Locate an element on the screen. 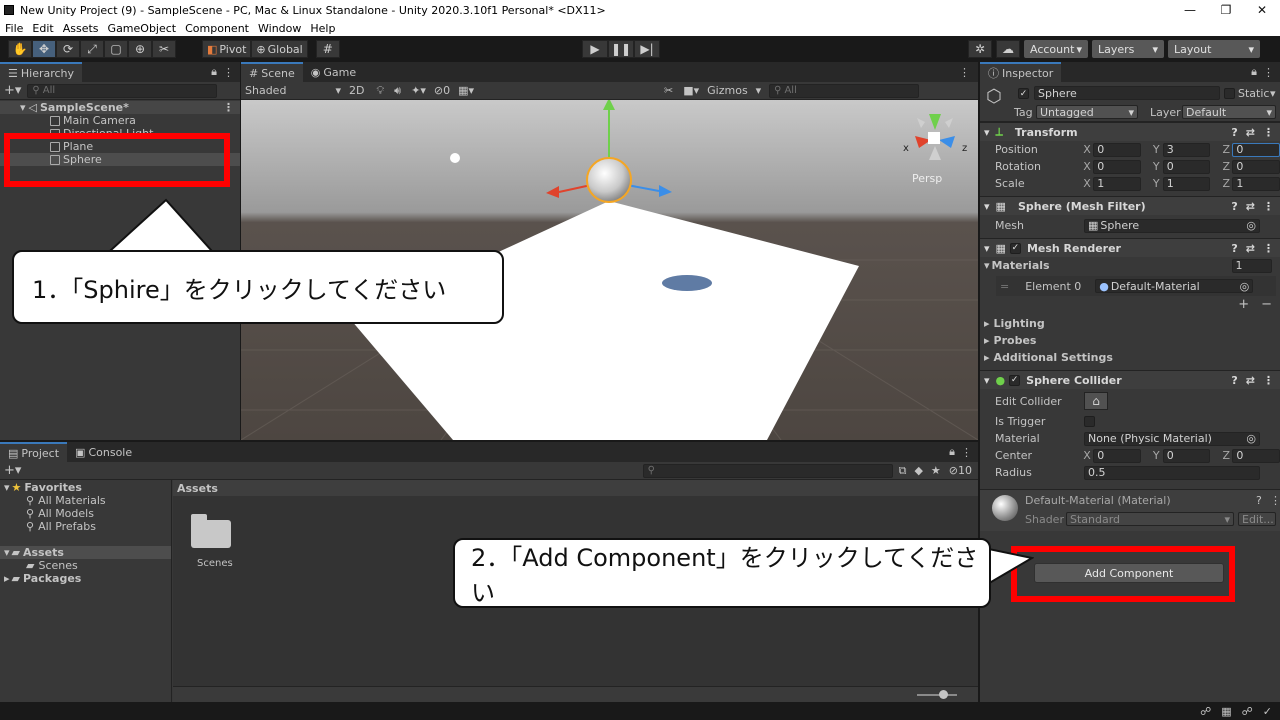  custom-tool-icon: ✂ is located at coordinates (164, 49).